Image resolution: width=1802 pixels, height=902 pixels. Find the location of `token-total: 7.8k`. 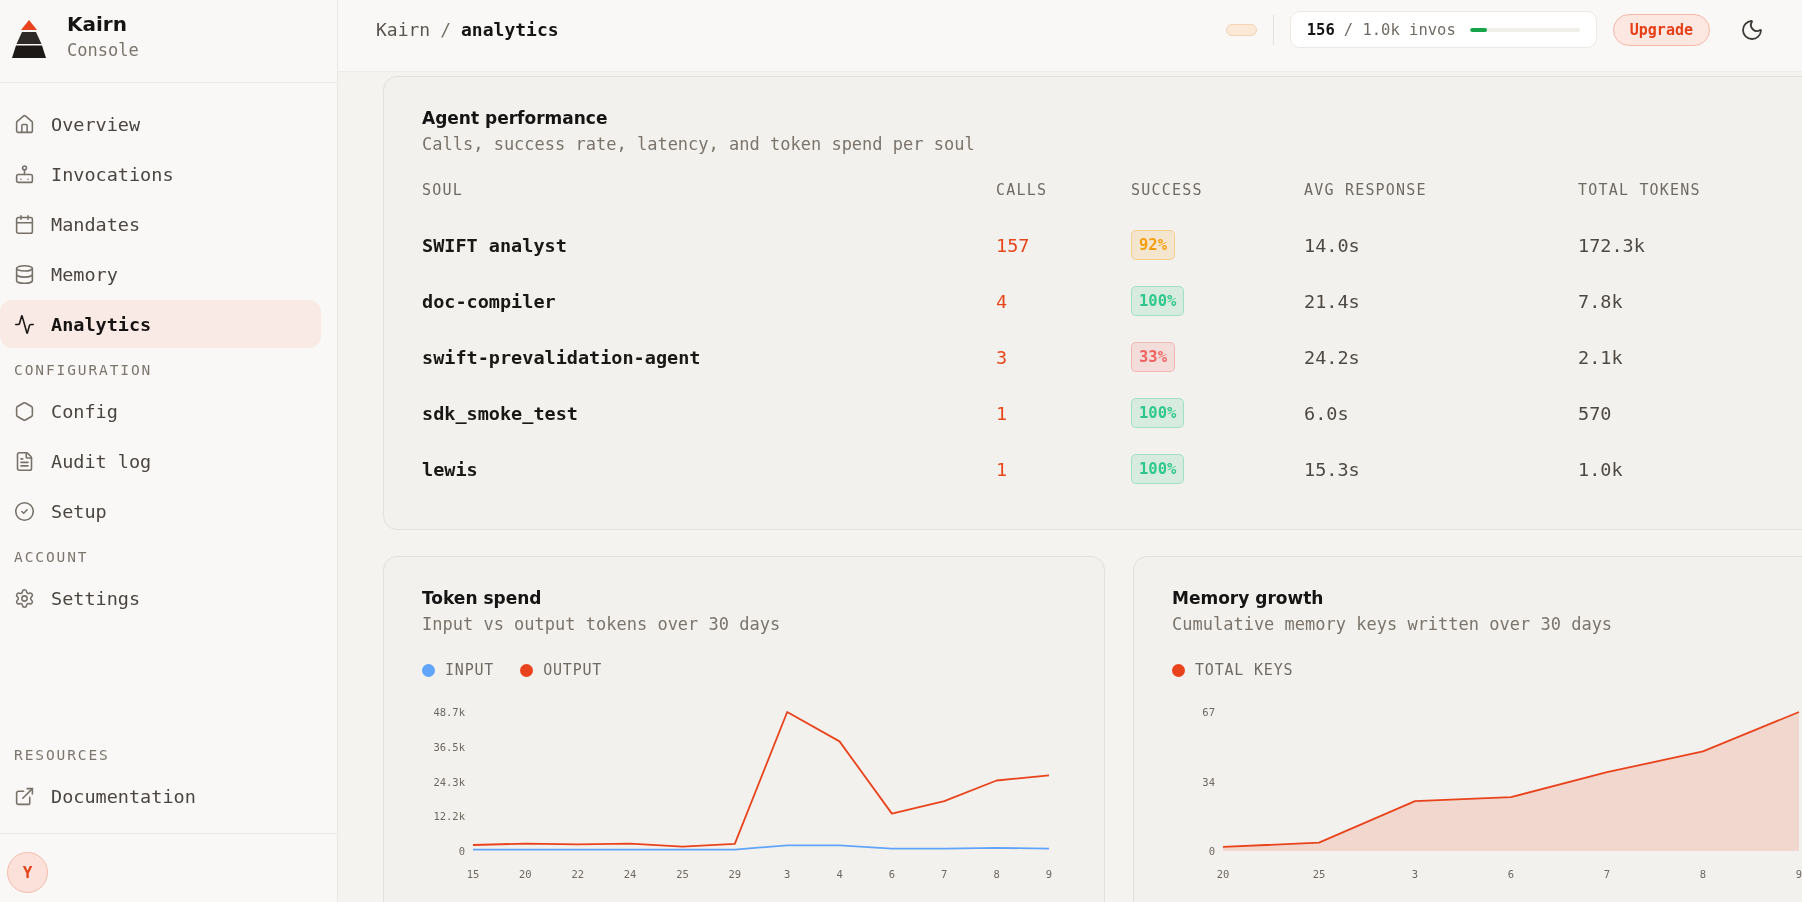

token-total: 7.8k is located at coordinates (1600, 301).